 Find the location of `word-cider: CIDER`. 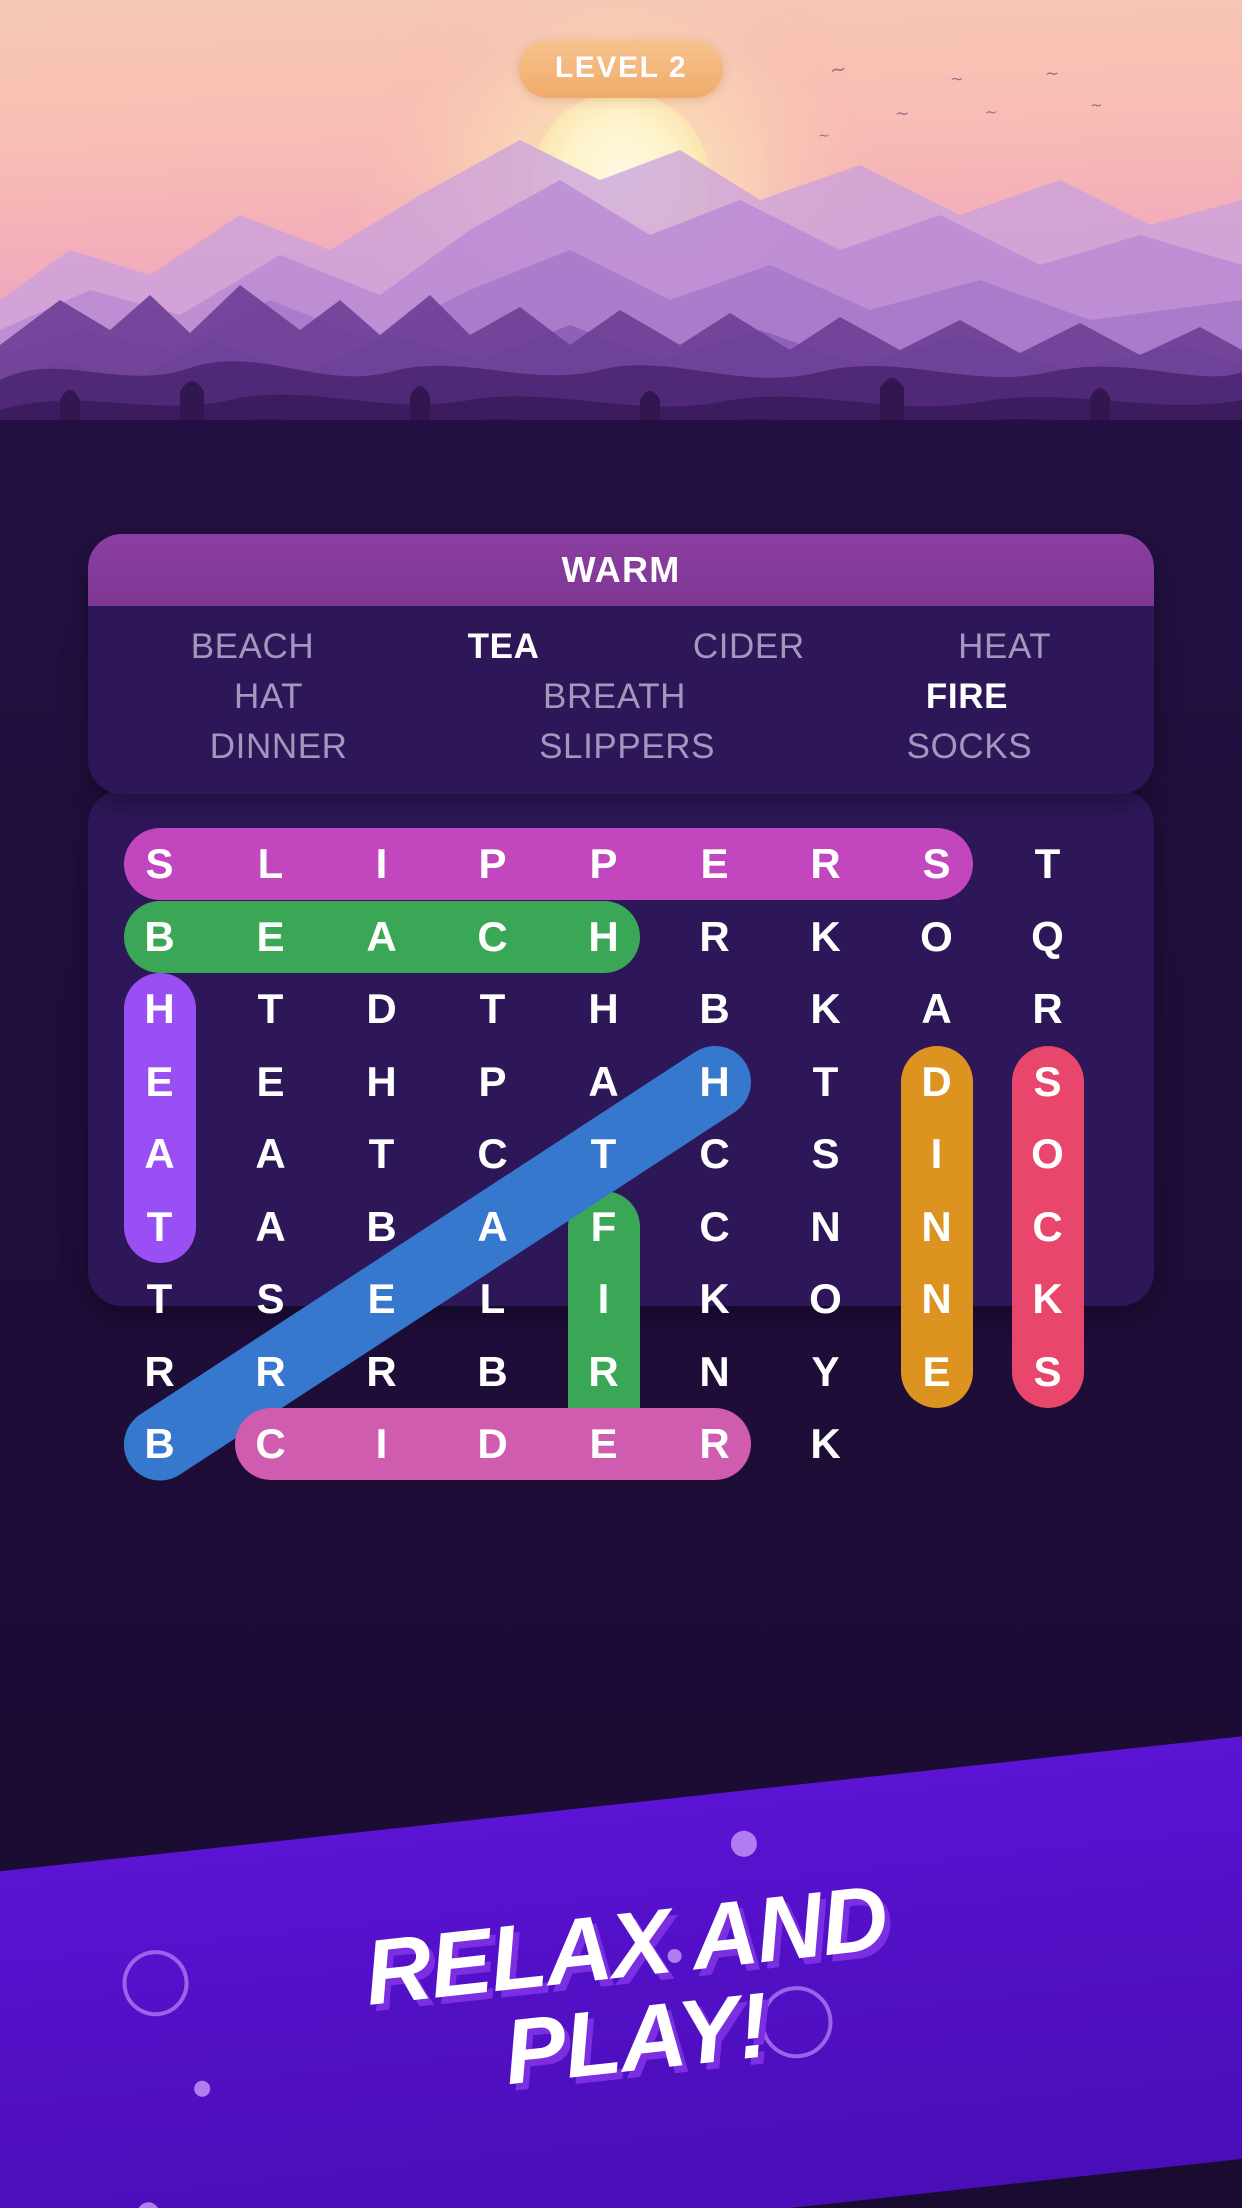

word-cider: CIDER is located at coordinates (748, 646).